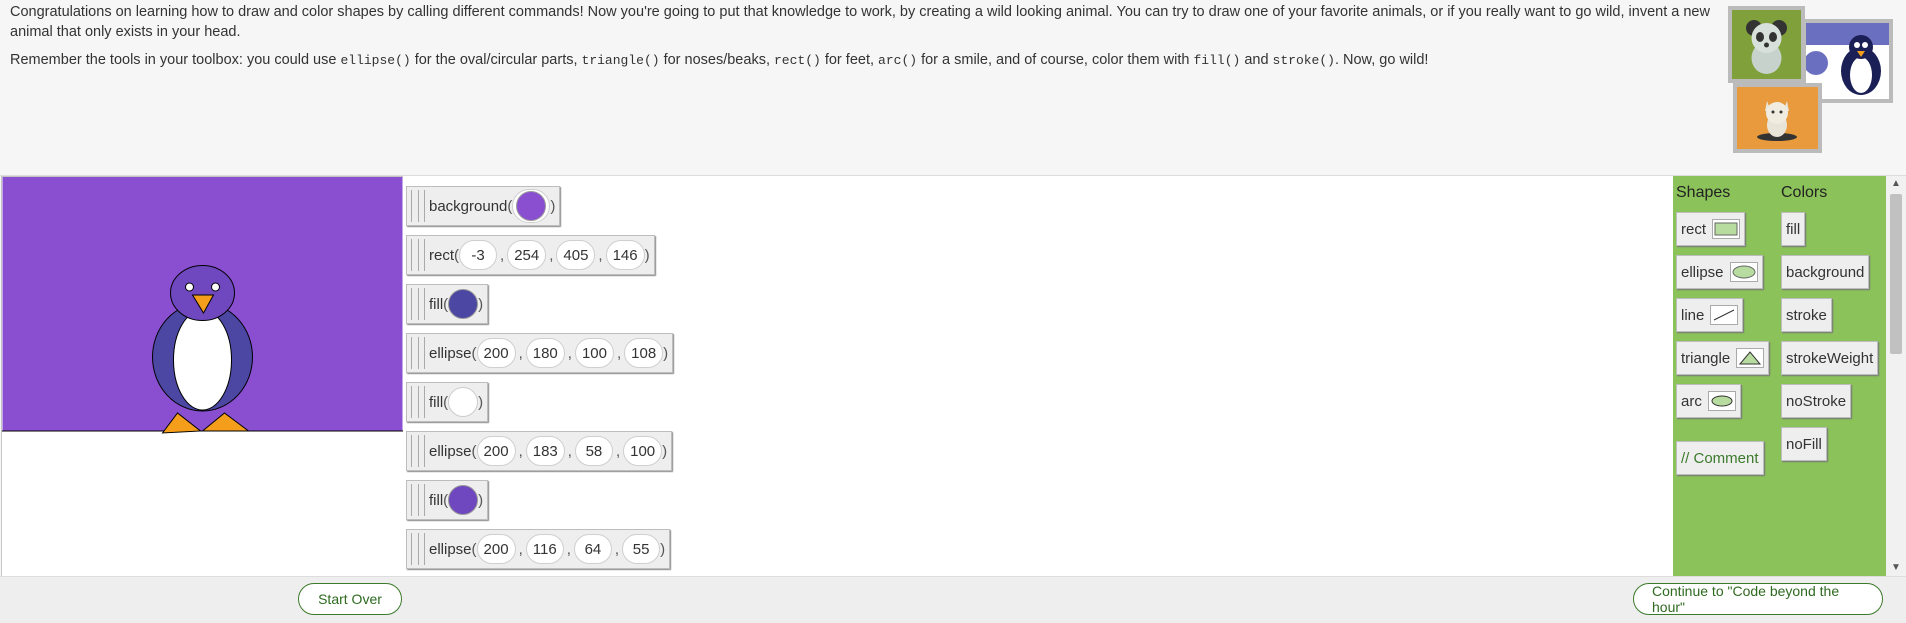  What do you see at coordinates (350, 599) in the screenshot?
I see `start-over-button: Start Over` at bounding box center [350, 599].